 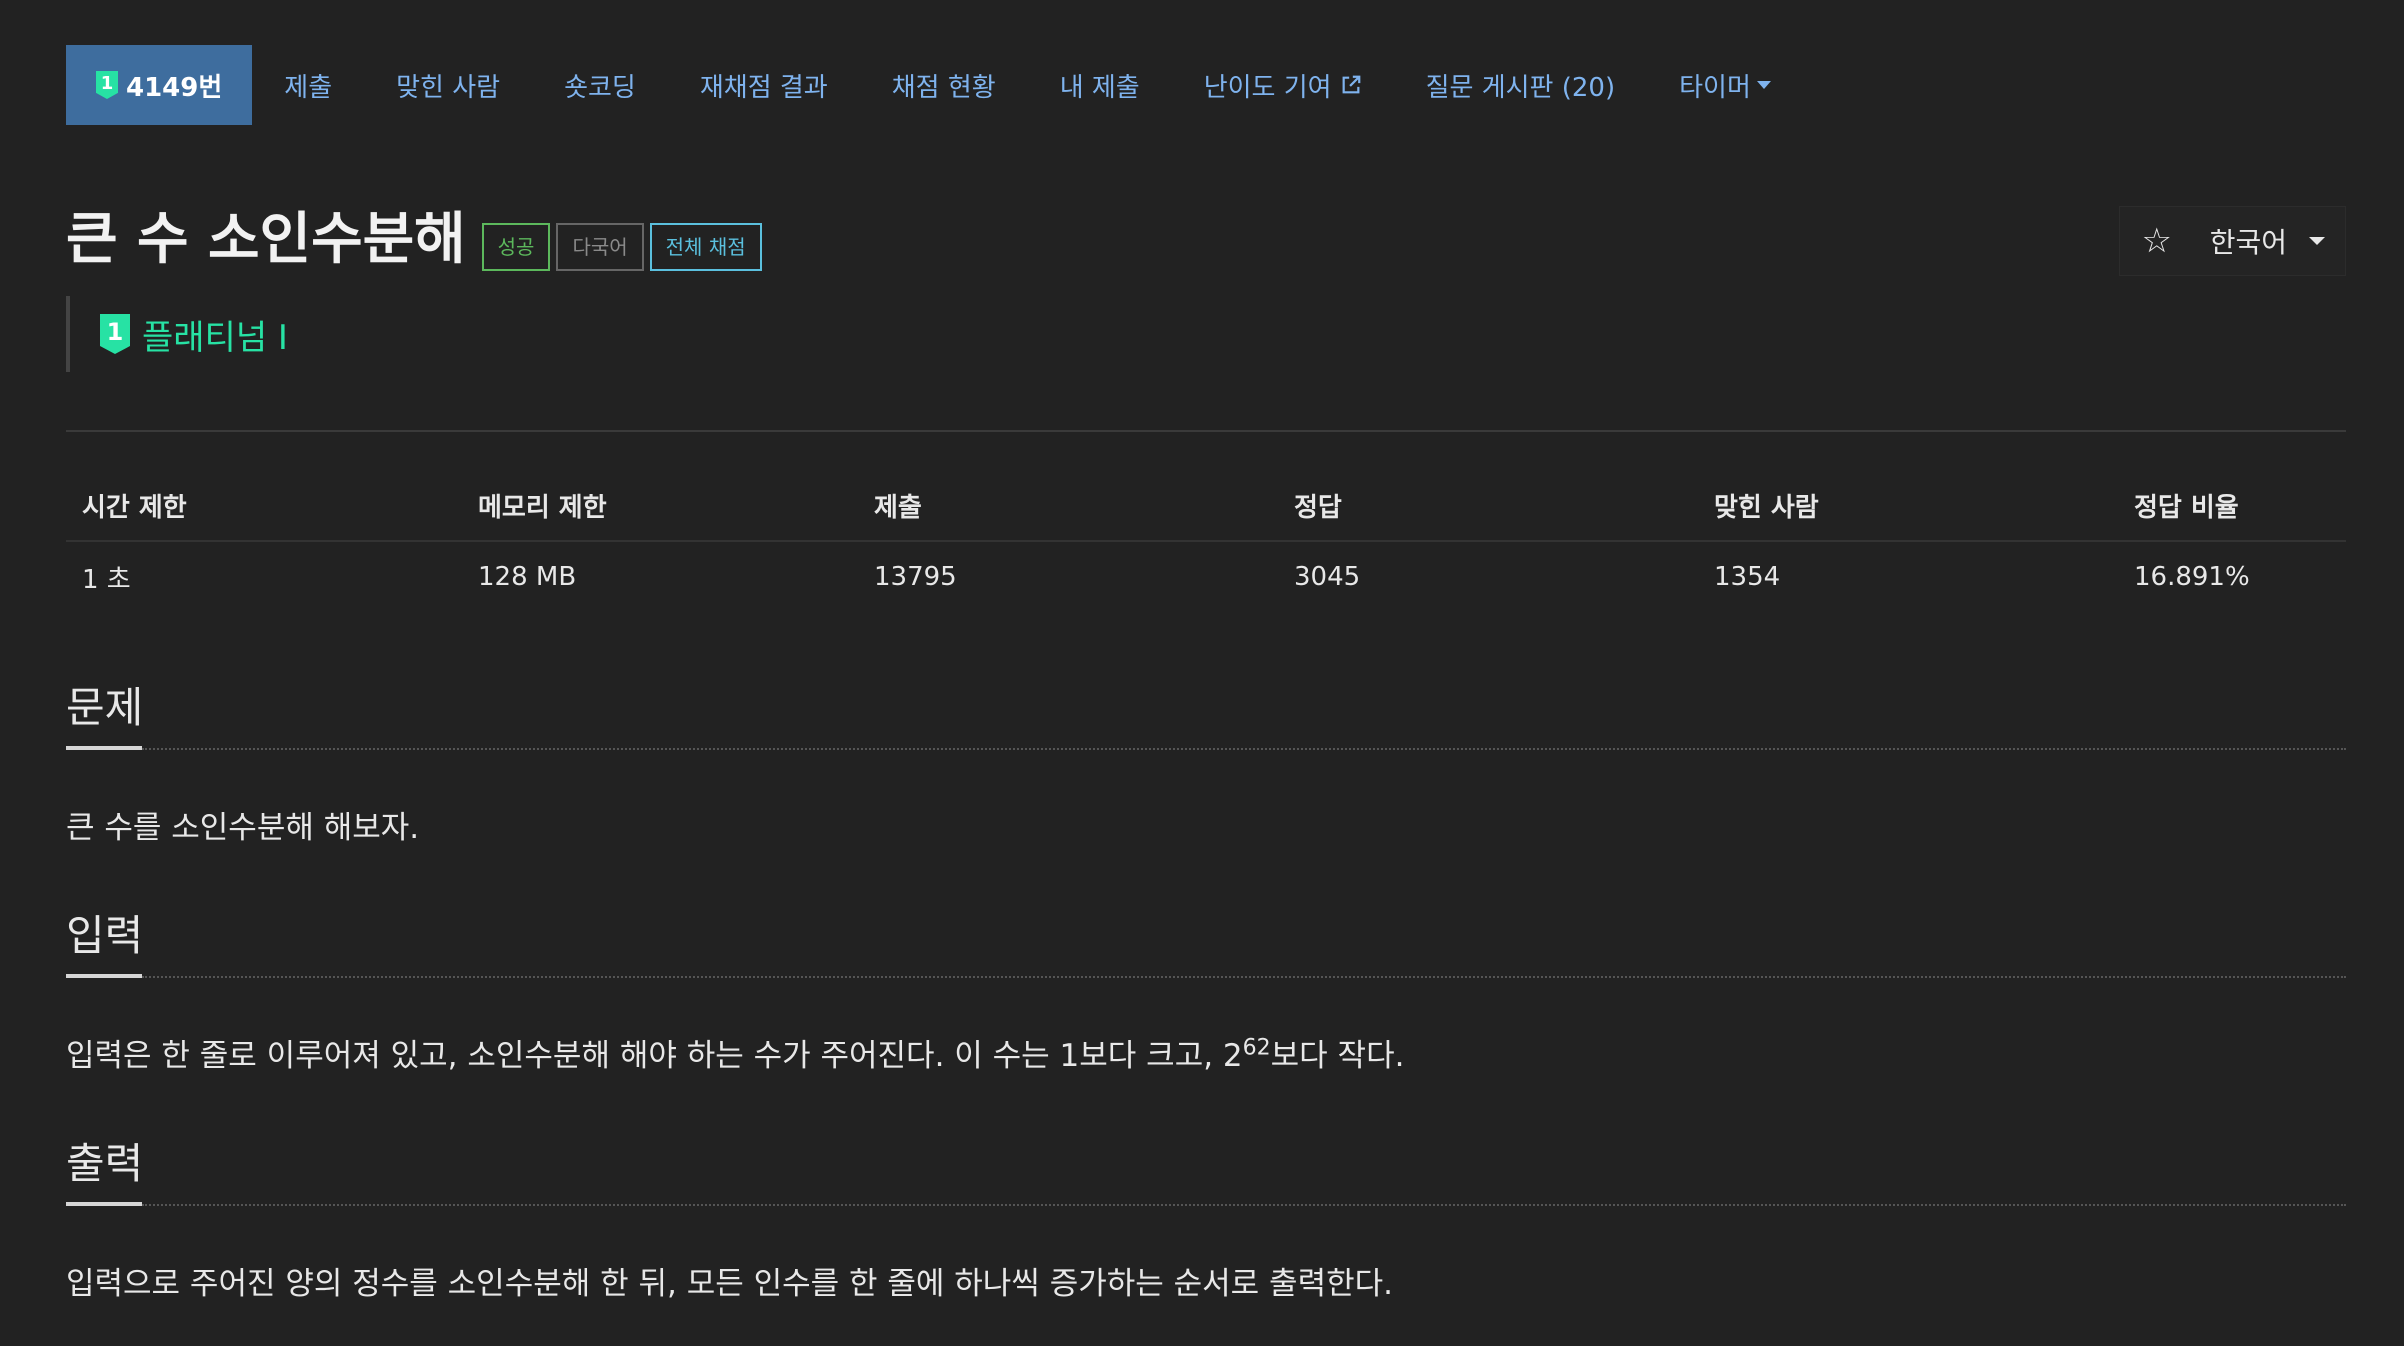 I want to click on nav-rejudge-results: 재채점 결과, so click(x=764, y=85).